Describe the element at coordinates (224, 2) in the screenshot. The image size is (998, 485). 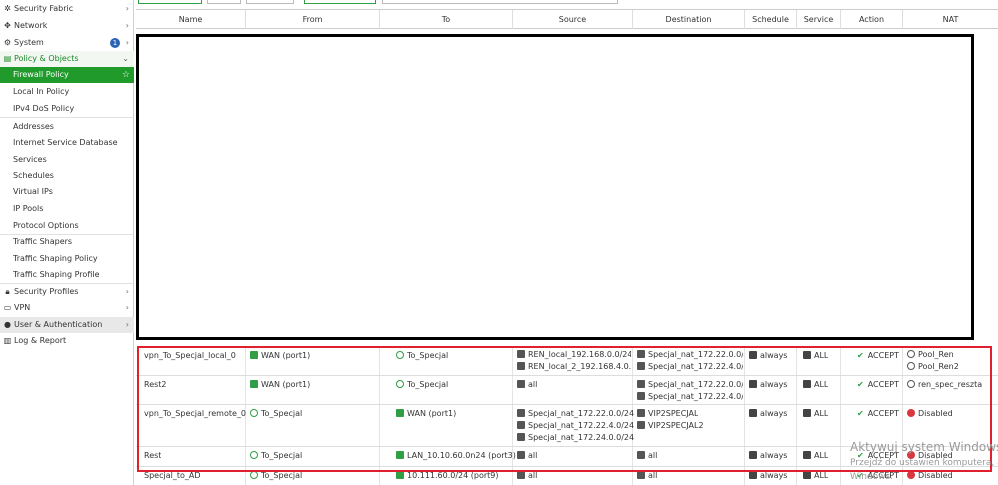
I see `edit-button` at that location.